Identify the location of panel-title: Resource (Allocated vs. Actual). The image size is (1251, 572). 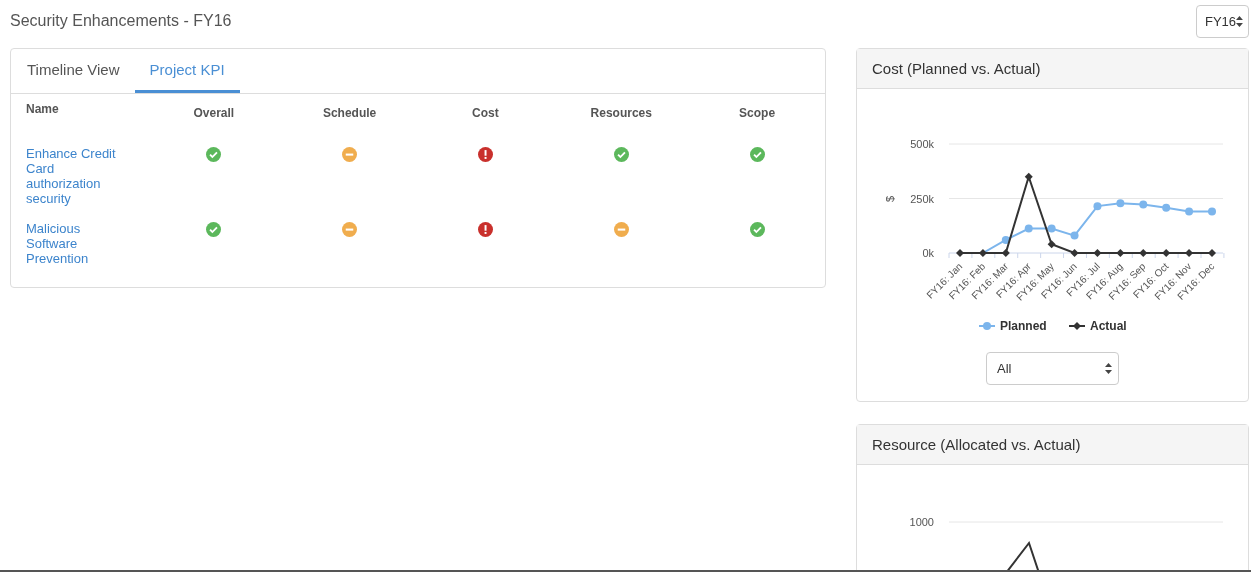
(976, 444).